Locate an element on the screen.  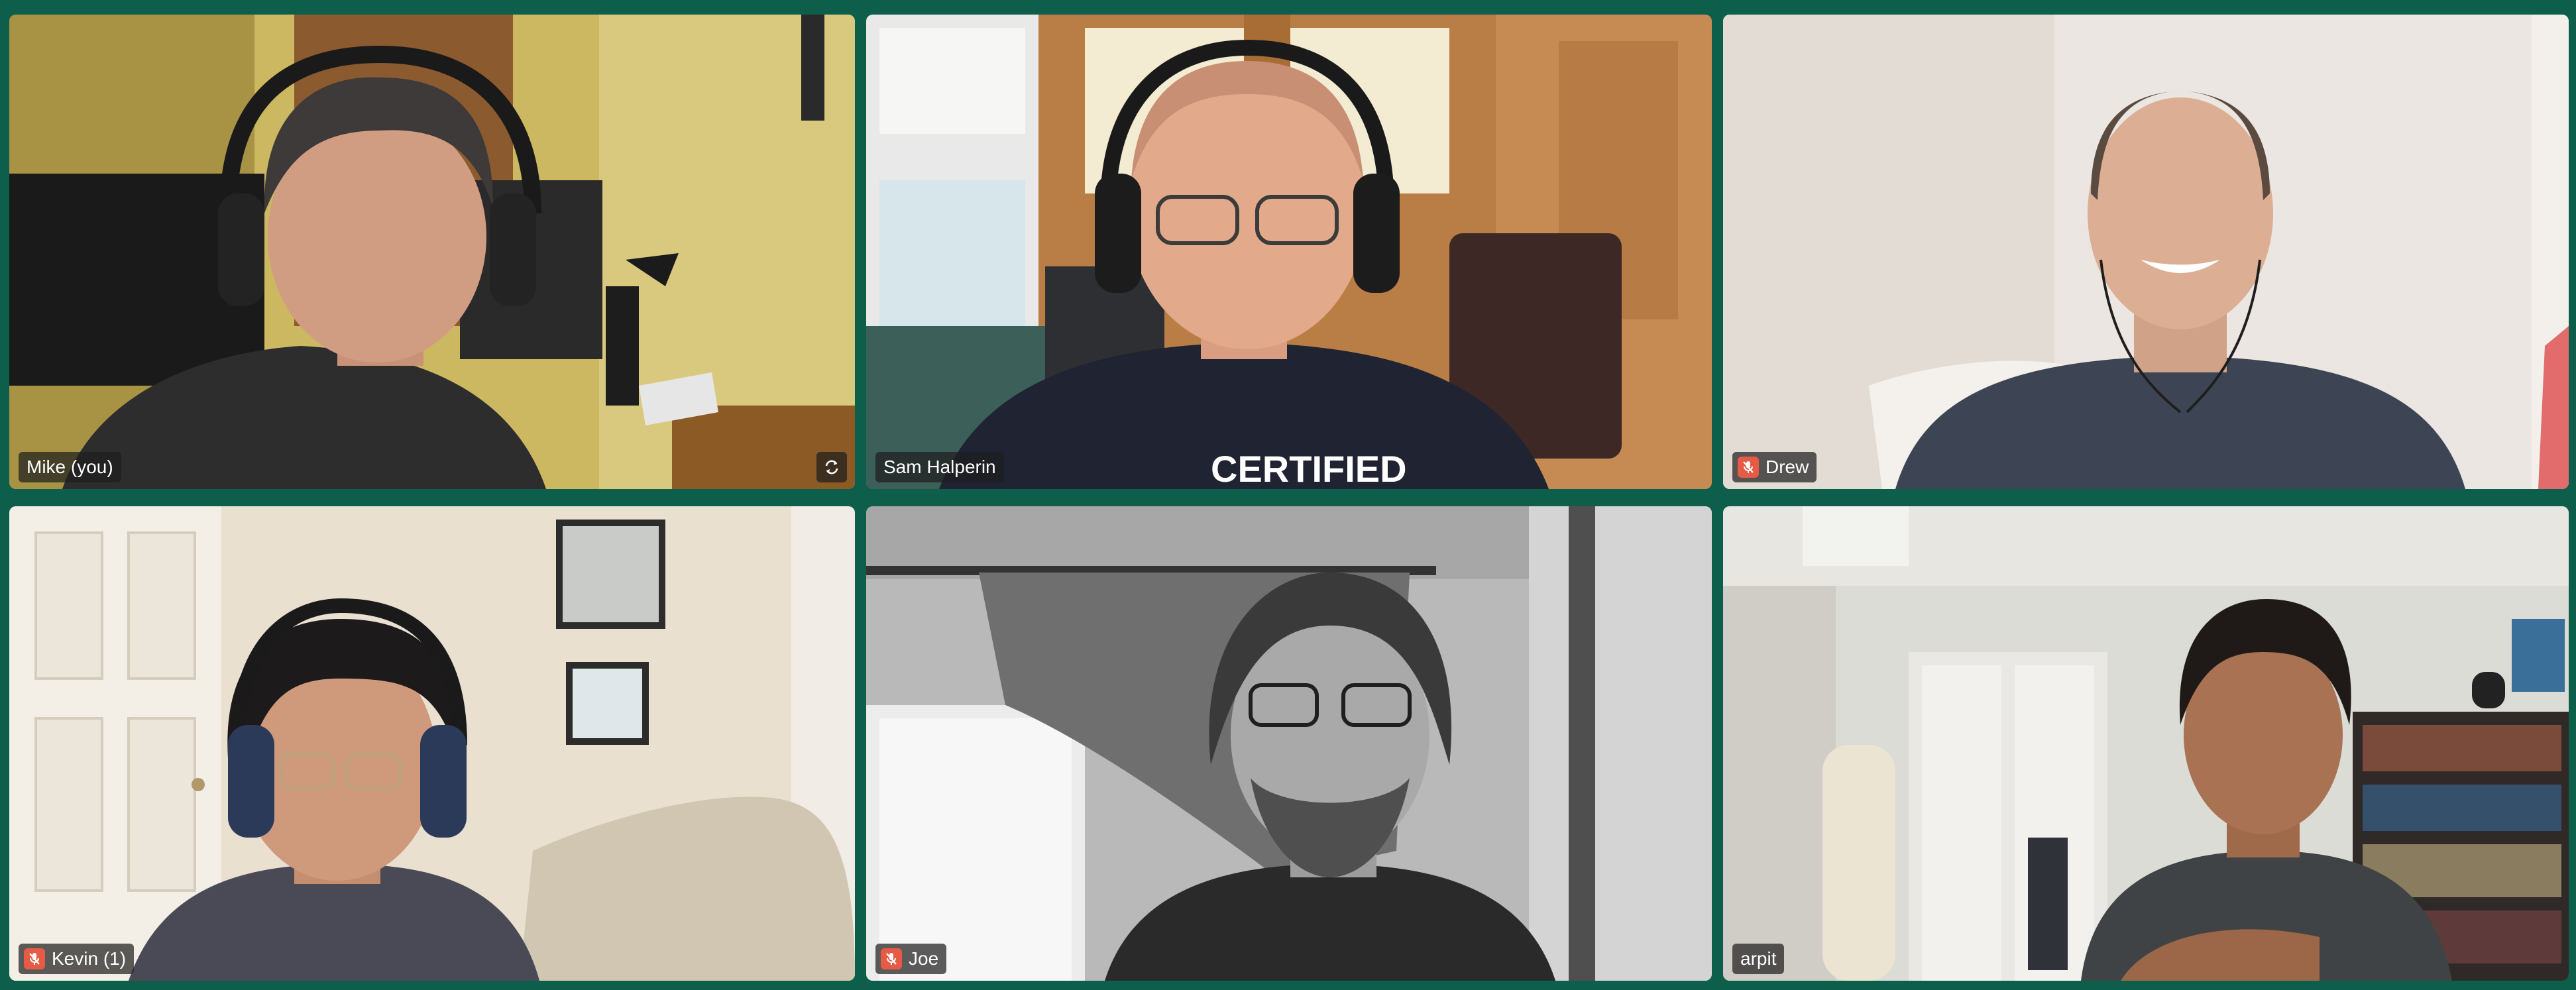
camera-switch-button is located at coordinates (831, 467).